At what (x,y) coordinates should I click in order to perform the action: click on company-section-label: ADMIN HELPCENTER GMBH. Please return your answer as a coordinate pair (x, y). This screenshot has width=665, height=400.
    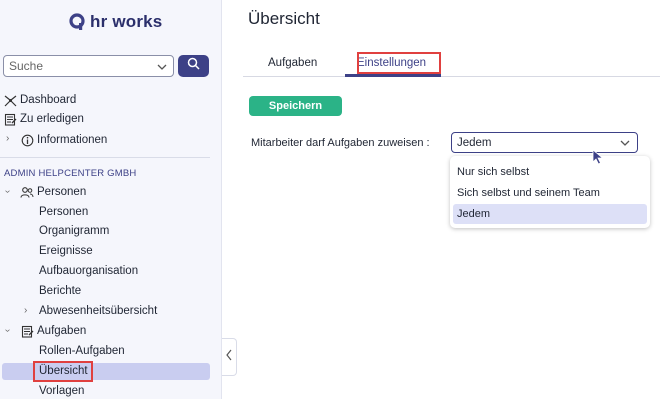
    Looking at the image, I should click on (70, 173).